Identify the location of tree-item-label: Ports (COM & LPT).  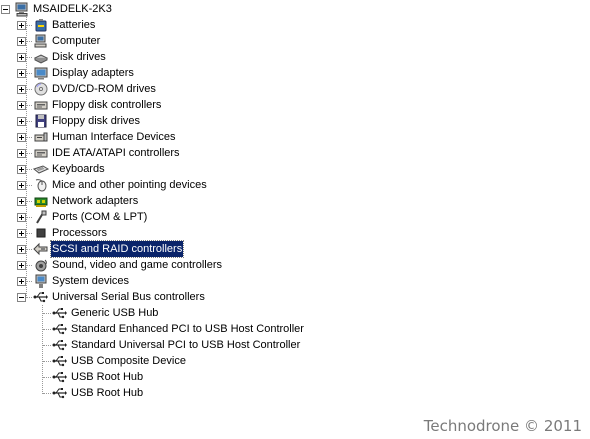
(99, 217).